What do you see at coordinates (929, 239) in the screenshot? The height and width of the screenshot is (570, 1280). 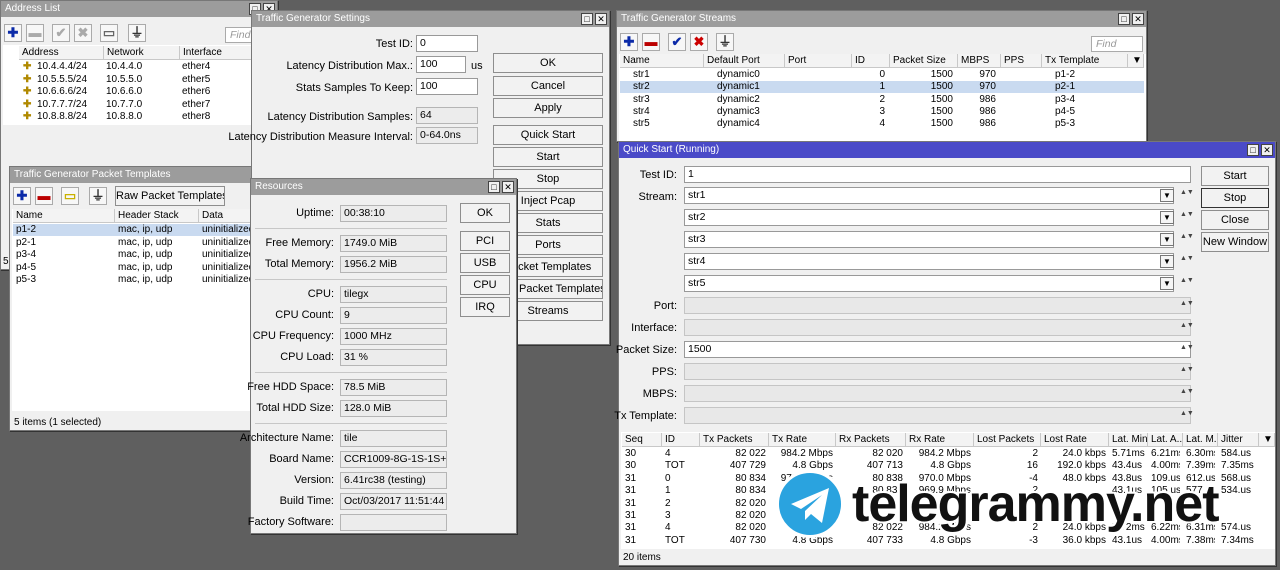 I see `stream-select: str3` at bounding box center [929, 239].